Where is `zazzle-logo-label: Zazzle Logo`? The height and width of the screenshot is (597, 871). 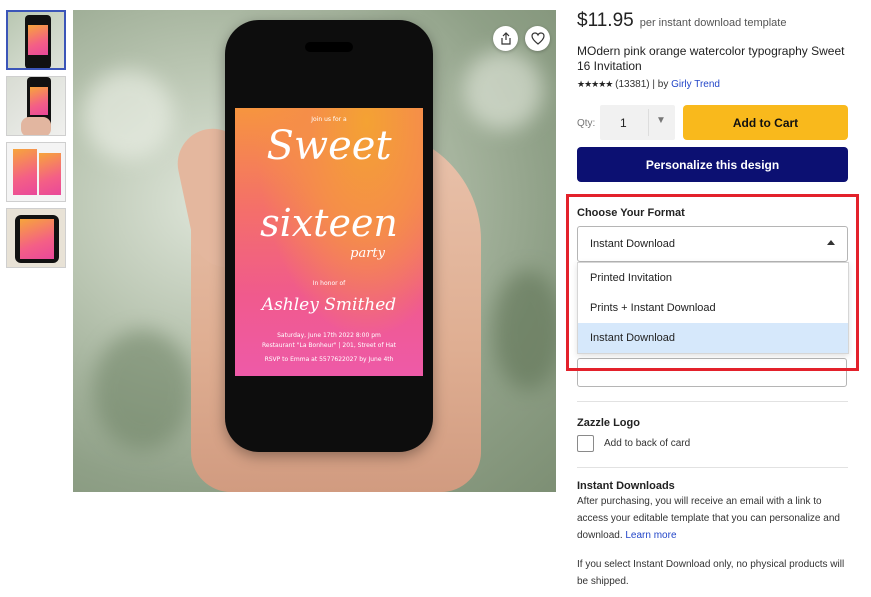
zazzle-logo-label: Zazzle Logo is located at coordinates (608, 423).